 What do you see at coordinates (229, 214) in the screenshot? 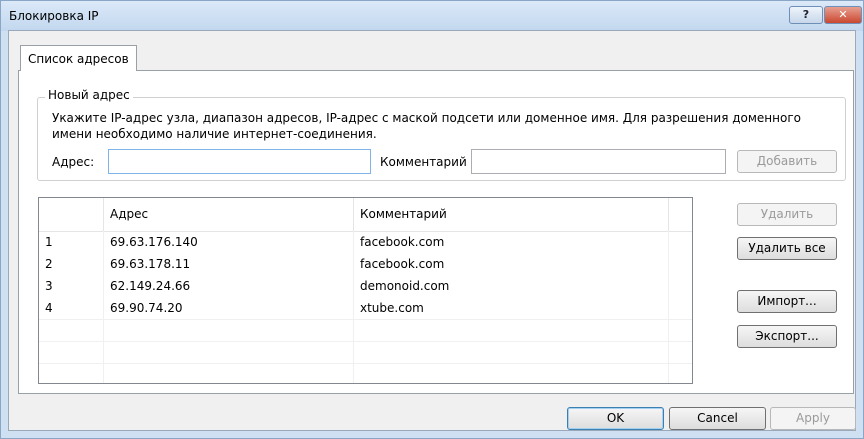
I see `column-header-address: Адрес` at bounding box center [229, 214].